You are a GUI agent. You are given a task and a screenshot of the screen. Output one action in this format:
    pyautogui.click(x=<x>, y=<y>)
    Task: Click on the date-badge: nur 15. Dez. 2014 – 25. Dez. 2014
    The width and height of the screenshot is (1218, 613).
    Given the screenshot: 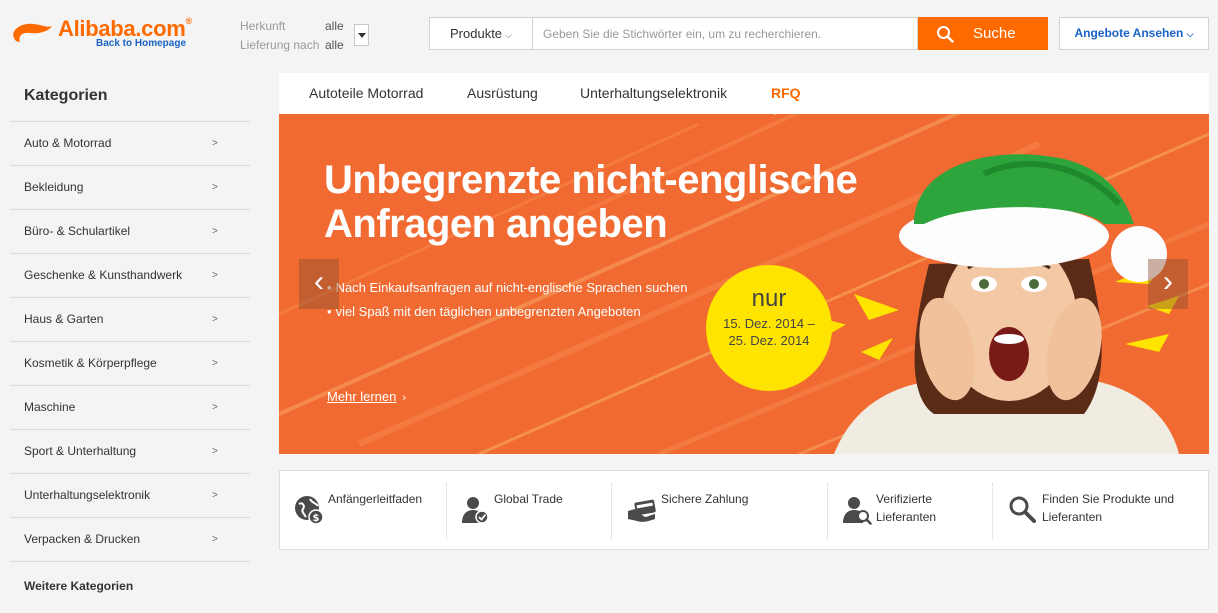 What is the action you would take?
    pyautogui.click(x=769, y=328)
    